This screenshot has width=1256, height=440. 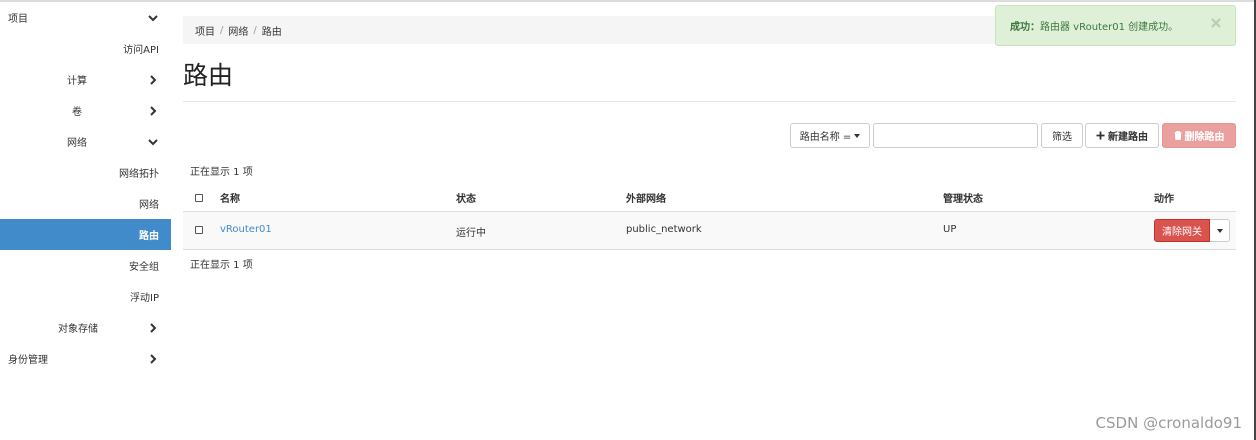 What do you see at coordinates (466, 197) in the screenshot?
I see `column-header-status: 状态` at bounding box center [466, 197].